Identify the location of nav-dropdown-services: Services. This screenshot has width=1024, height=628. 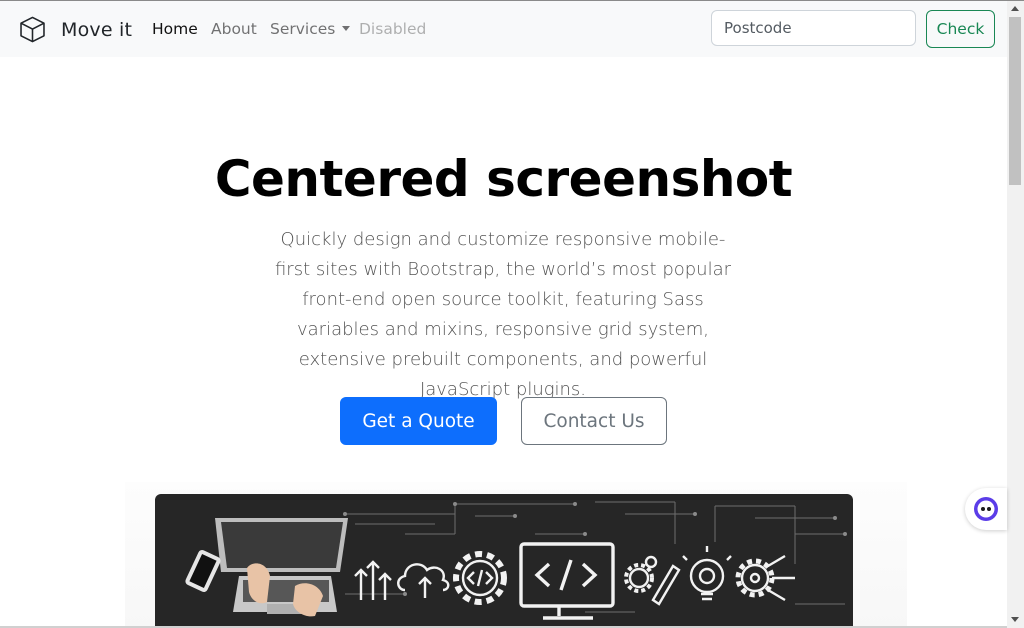
(310, 29).